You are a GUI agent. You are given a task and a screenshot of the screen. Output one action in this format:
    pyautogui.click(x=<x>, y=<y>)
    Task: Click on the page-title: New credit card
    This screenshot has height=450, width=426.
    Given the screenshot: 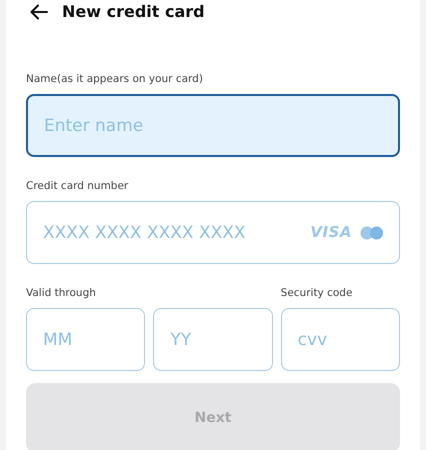 What is the action you would take?
    pyautogui.click(x=133, y=12)
    